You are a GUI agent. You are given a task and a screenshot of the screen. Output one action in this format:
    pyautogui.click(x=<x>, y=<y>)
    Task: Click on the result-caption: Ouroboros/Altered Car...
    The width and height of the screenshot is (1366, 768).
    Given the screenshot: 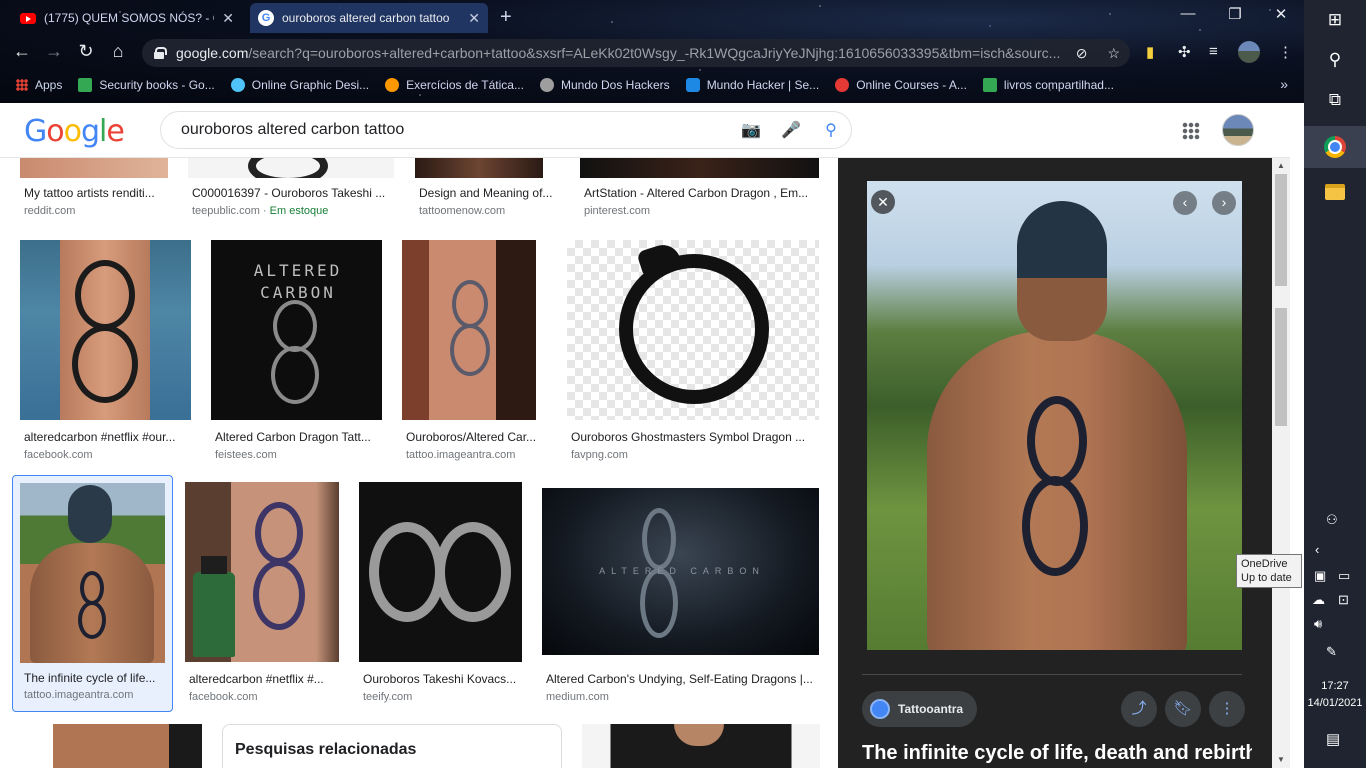 What is the action you would take?
    pyautogui.click(x=476, y=437)
    